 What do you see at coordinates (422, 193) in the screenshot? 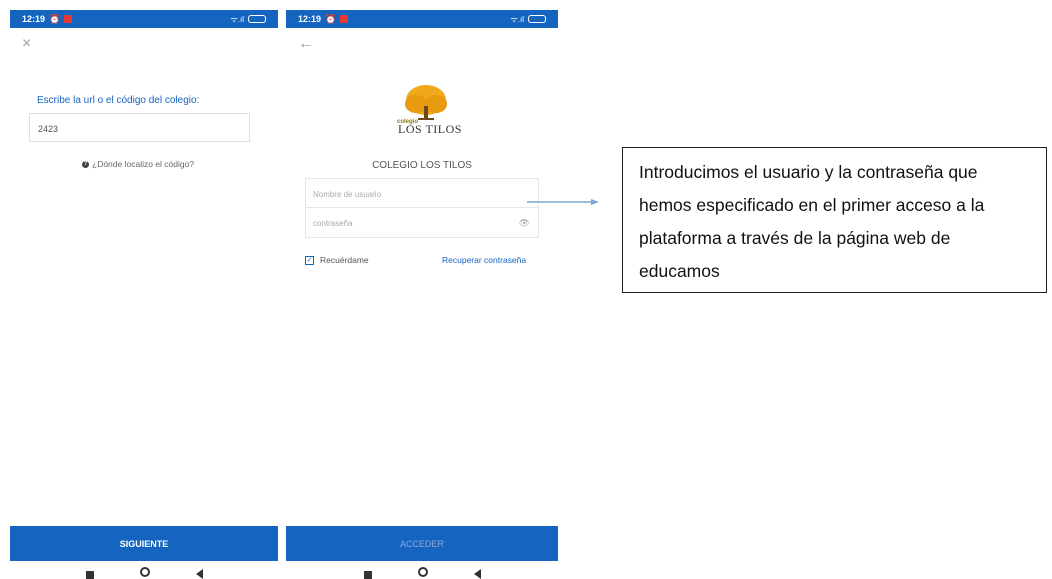
I see `username-input: Nombre de usuario` at bounding box center [422, 193].